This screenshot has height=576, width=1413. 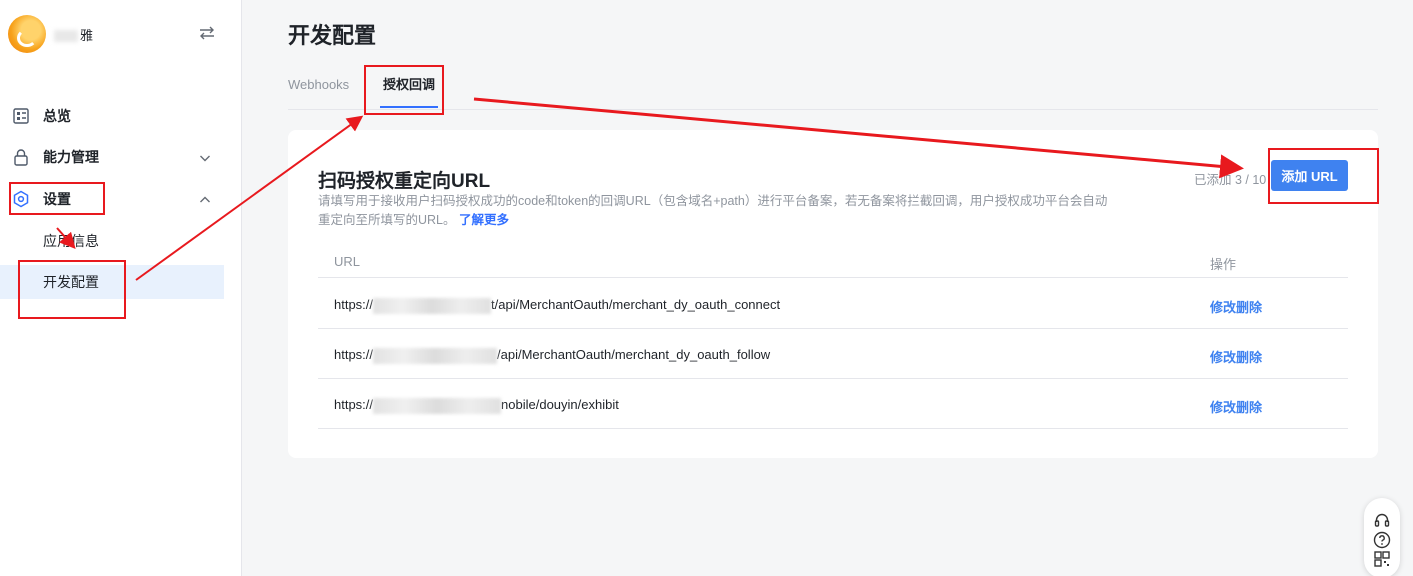 I want to click on help-icon, so click(x=1382, y=540).